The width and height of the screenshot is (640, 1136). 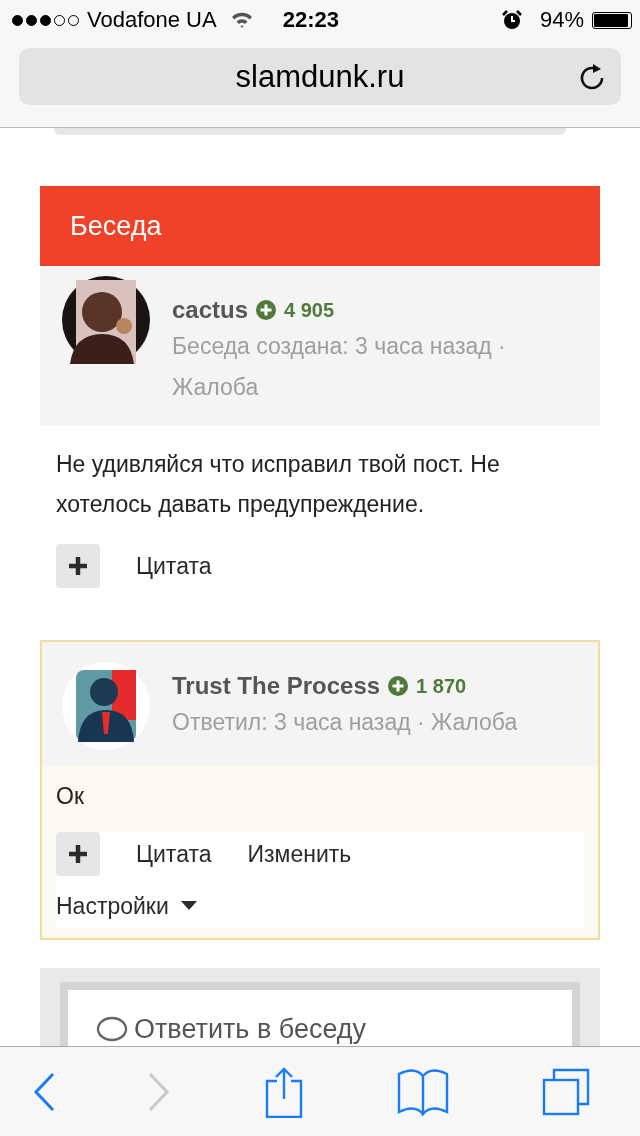 What do you see at coordinates (126, 906) in the screenshot?
I see `options-dropdown: Настройки` at bounding box center [126, 906].